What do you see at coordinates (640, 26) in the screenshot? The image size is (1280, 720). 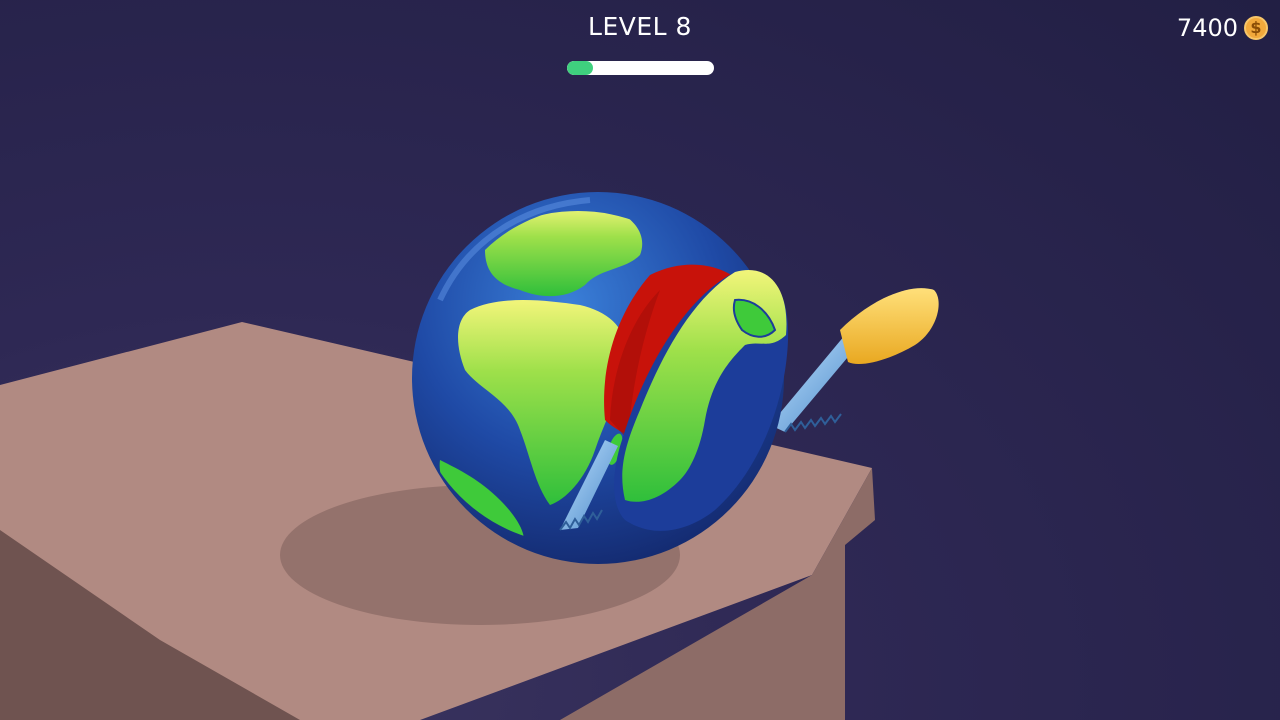 I see `level-title: LEVEL 8` at bounding box center [640, 26].